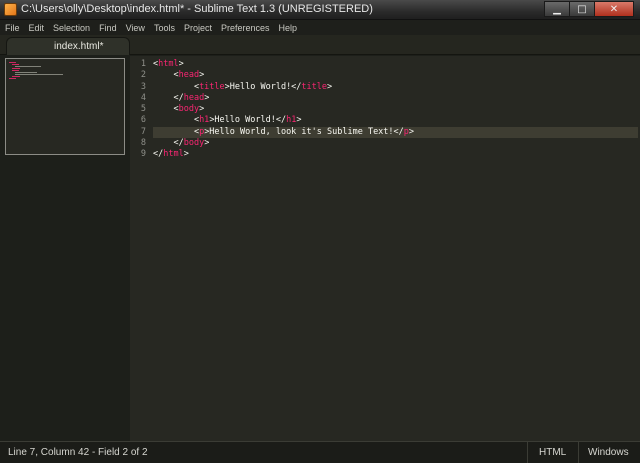  What do you see at coordinates (395, 154) in the screenshot?
I see `code-line: </html>` at bounding box center [395, 154].